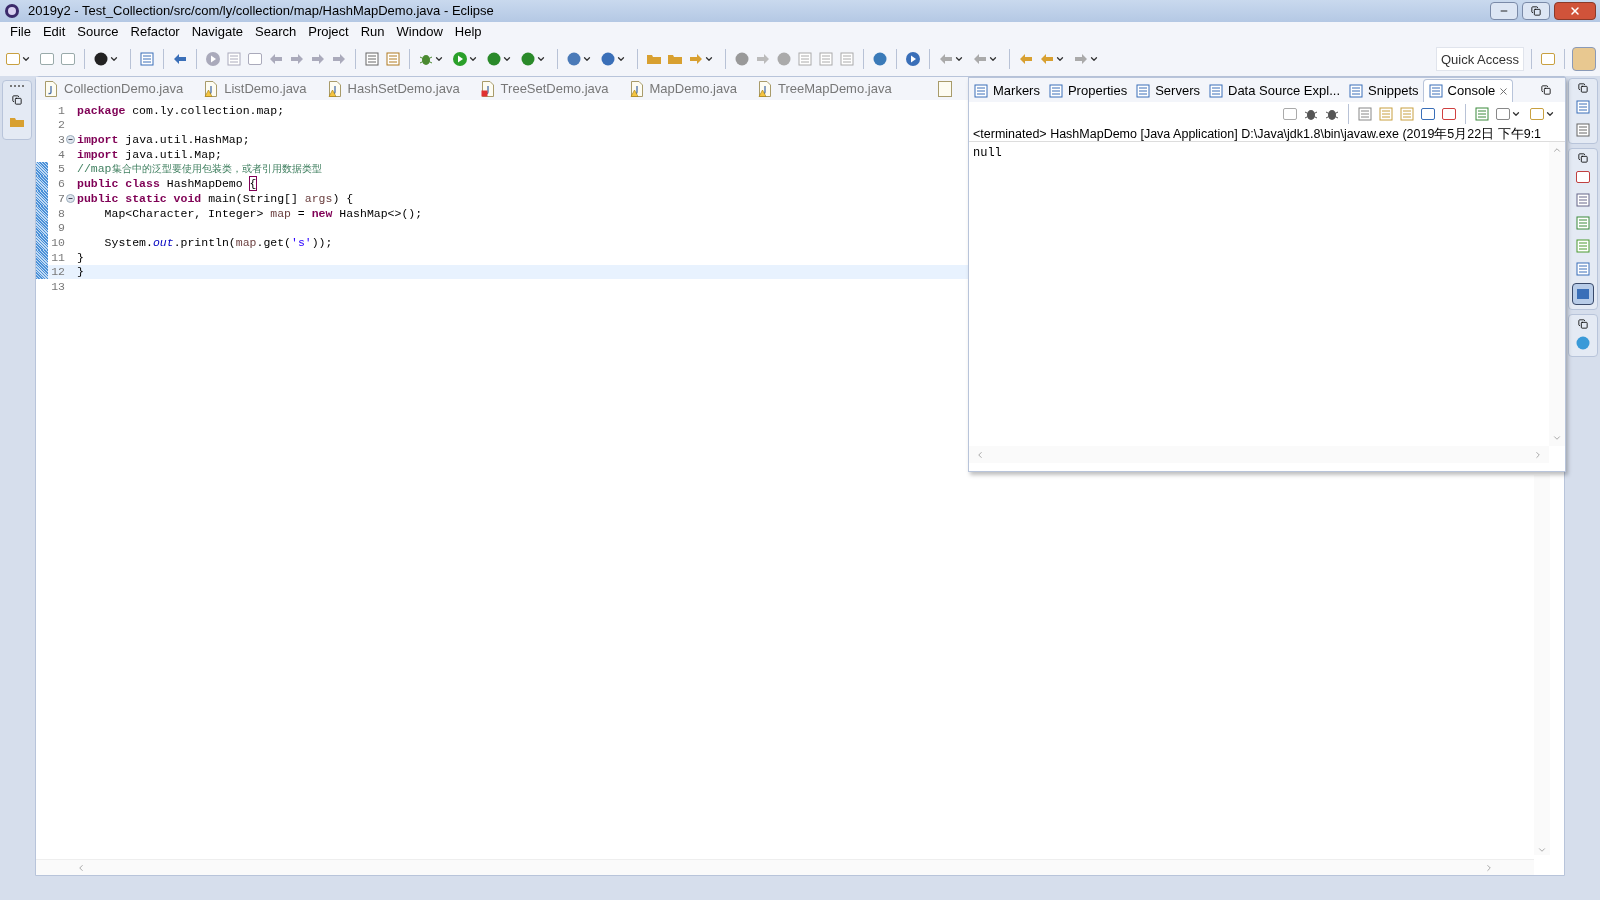 Image resolution: width=1600 pixels, height=900 pixels. What do you see at coordinates (393, 89) in the screenshot?
I see `editor-tab: HashSetDemo.java` at bounding box center [393, 89].